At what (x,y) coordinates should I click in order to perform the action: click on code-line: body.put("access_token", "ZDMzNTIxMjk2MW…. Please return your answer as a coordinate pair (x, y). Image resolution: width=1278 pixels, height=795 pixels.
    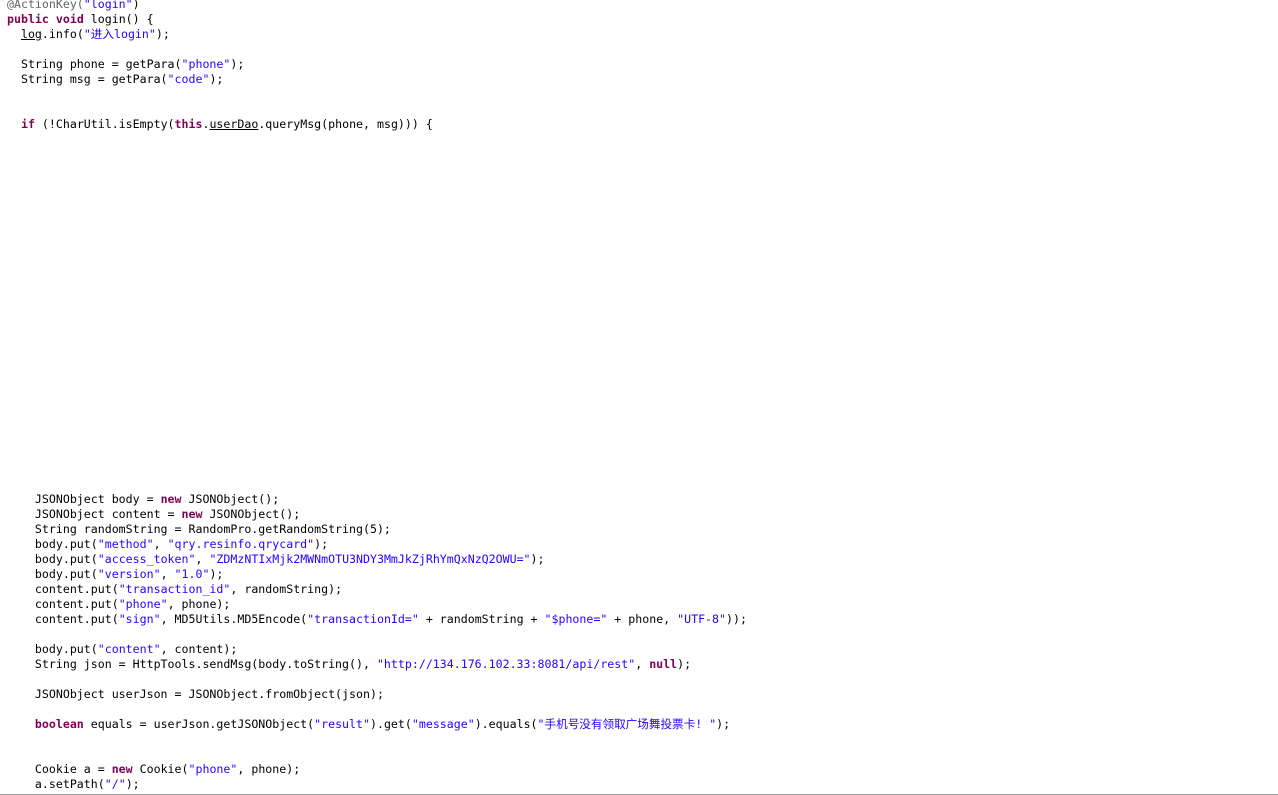
    Looking at the image, I should click on (276, 559).